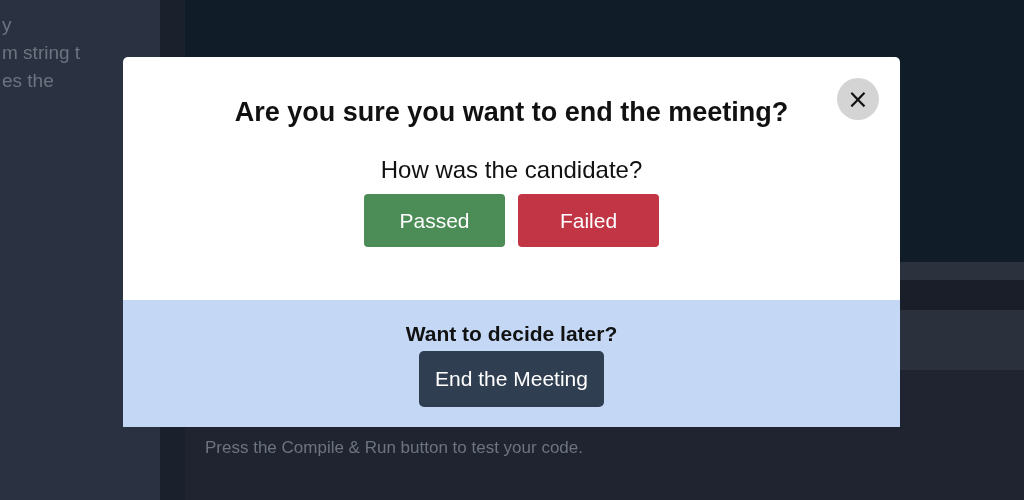 Image resolution: width=1024 pixels, height=500 pixels. I want to click on question-text: How was the candidate?, so click(511, 170).